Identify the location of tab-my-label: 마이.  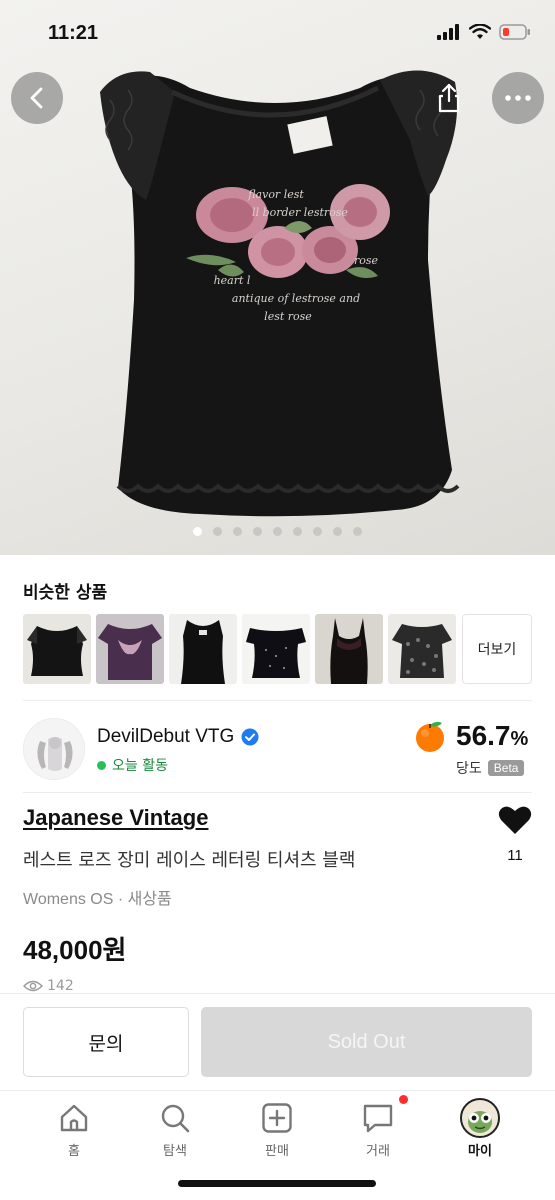
(480, 1151).